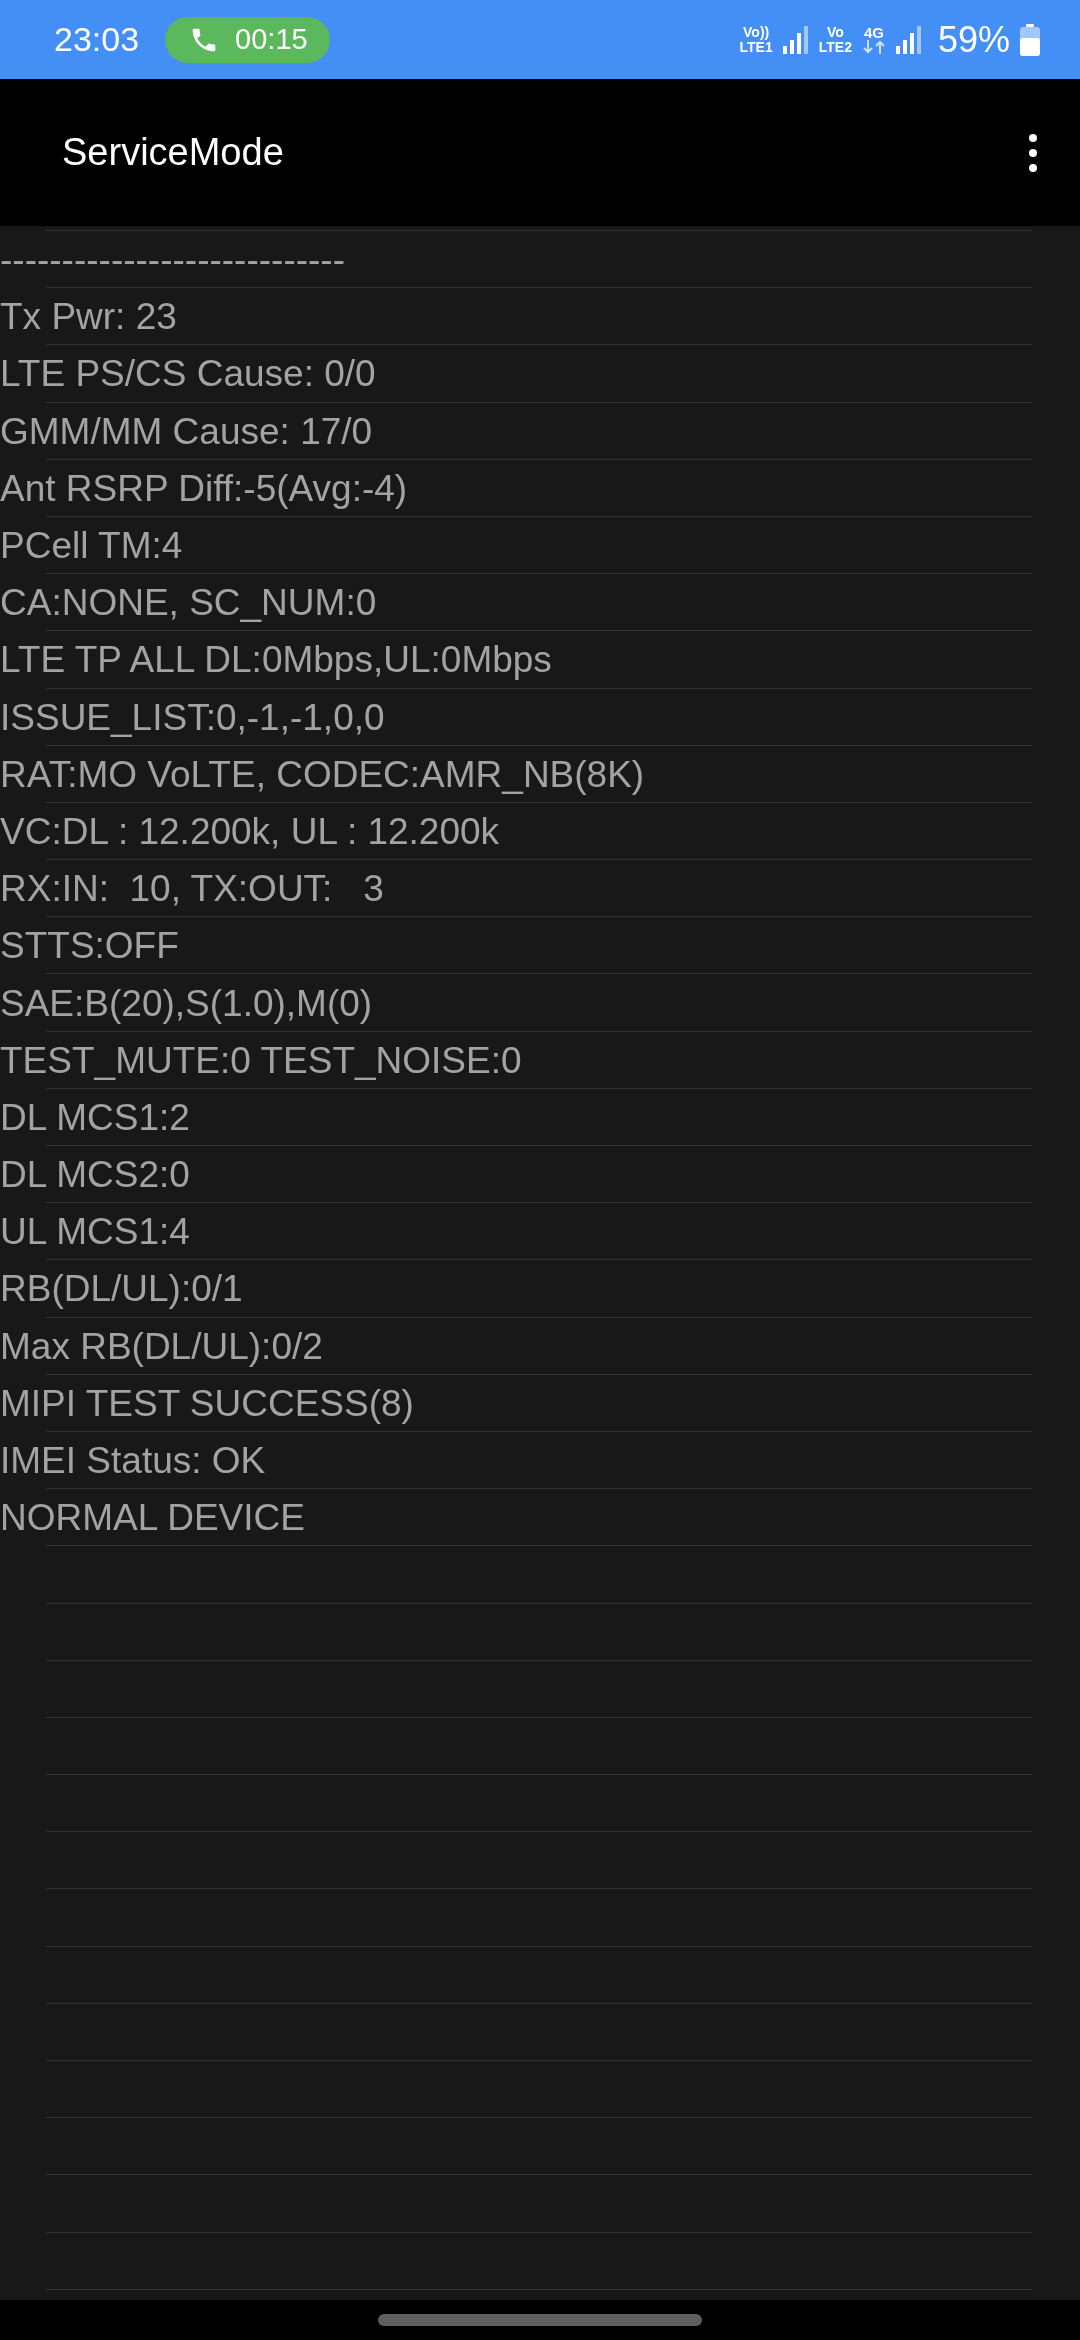  I want to click on info-line: ----------------------------, so click(172, 260).